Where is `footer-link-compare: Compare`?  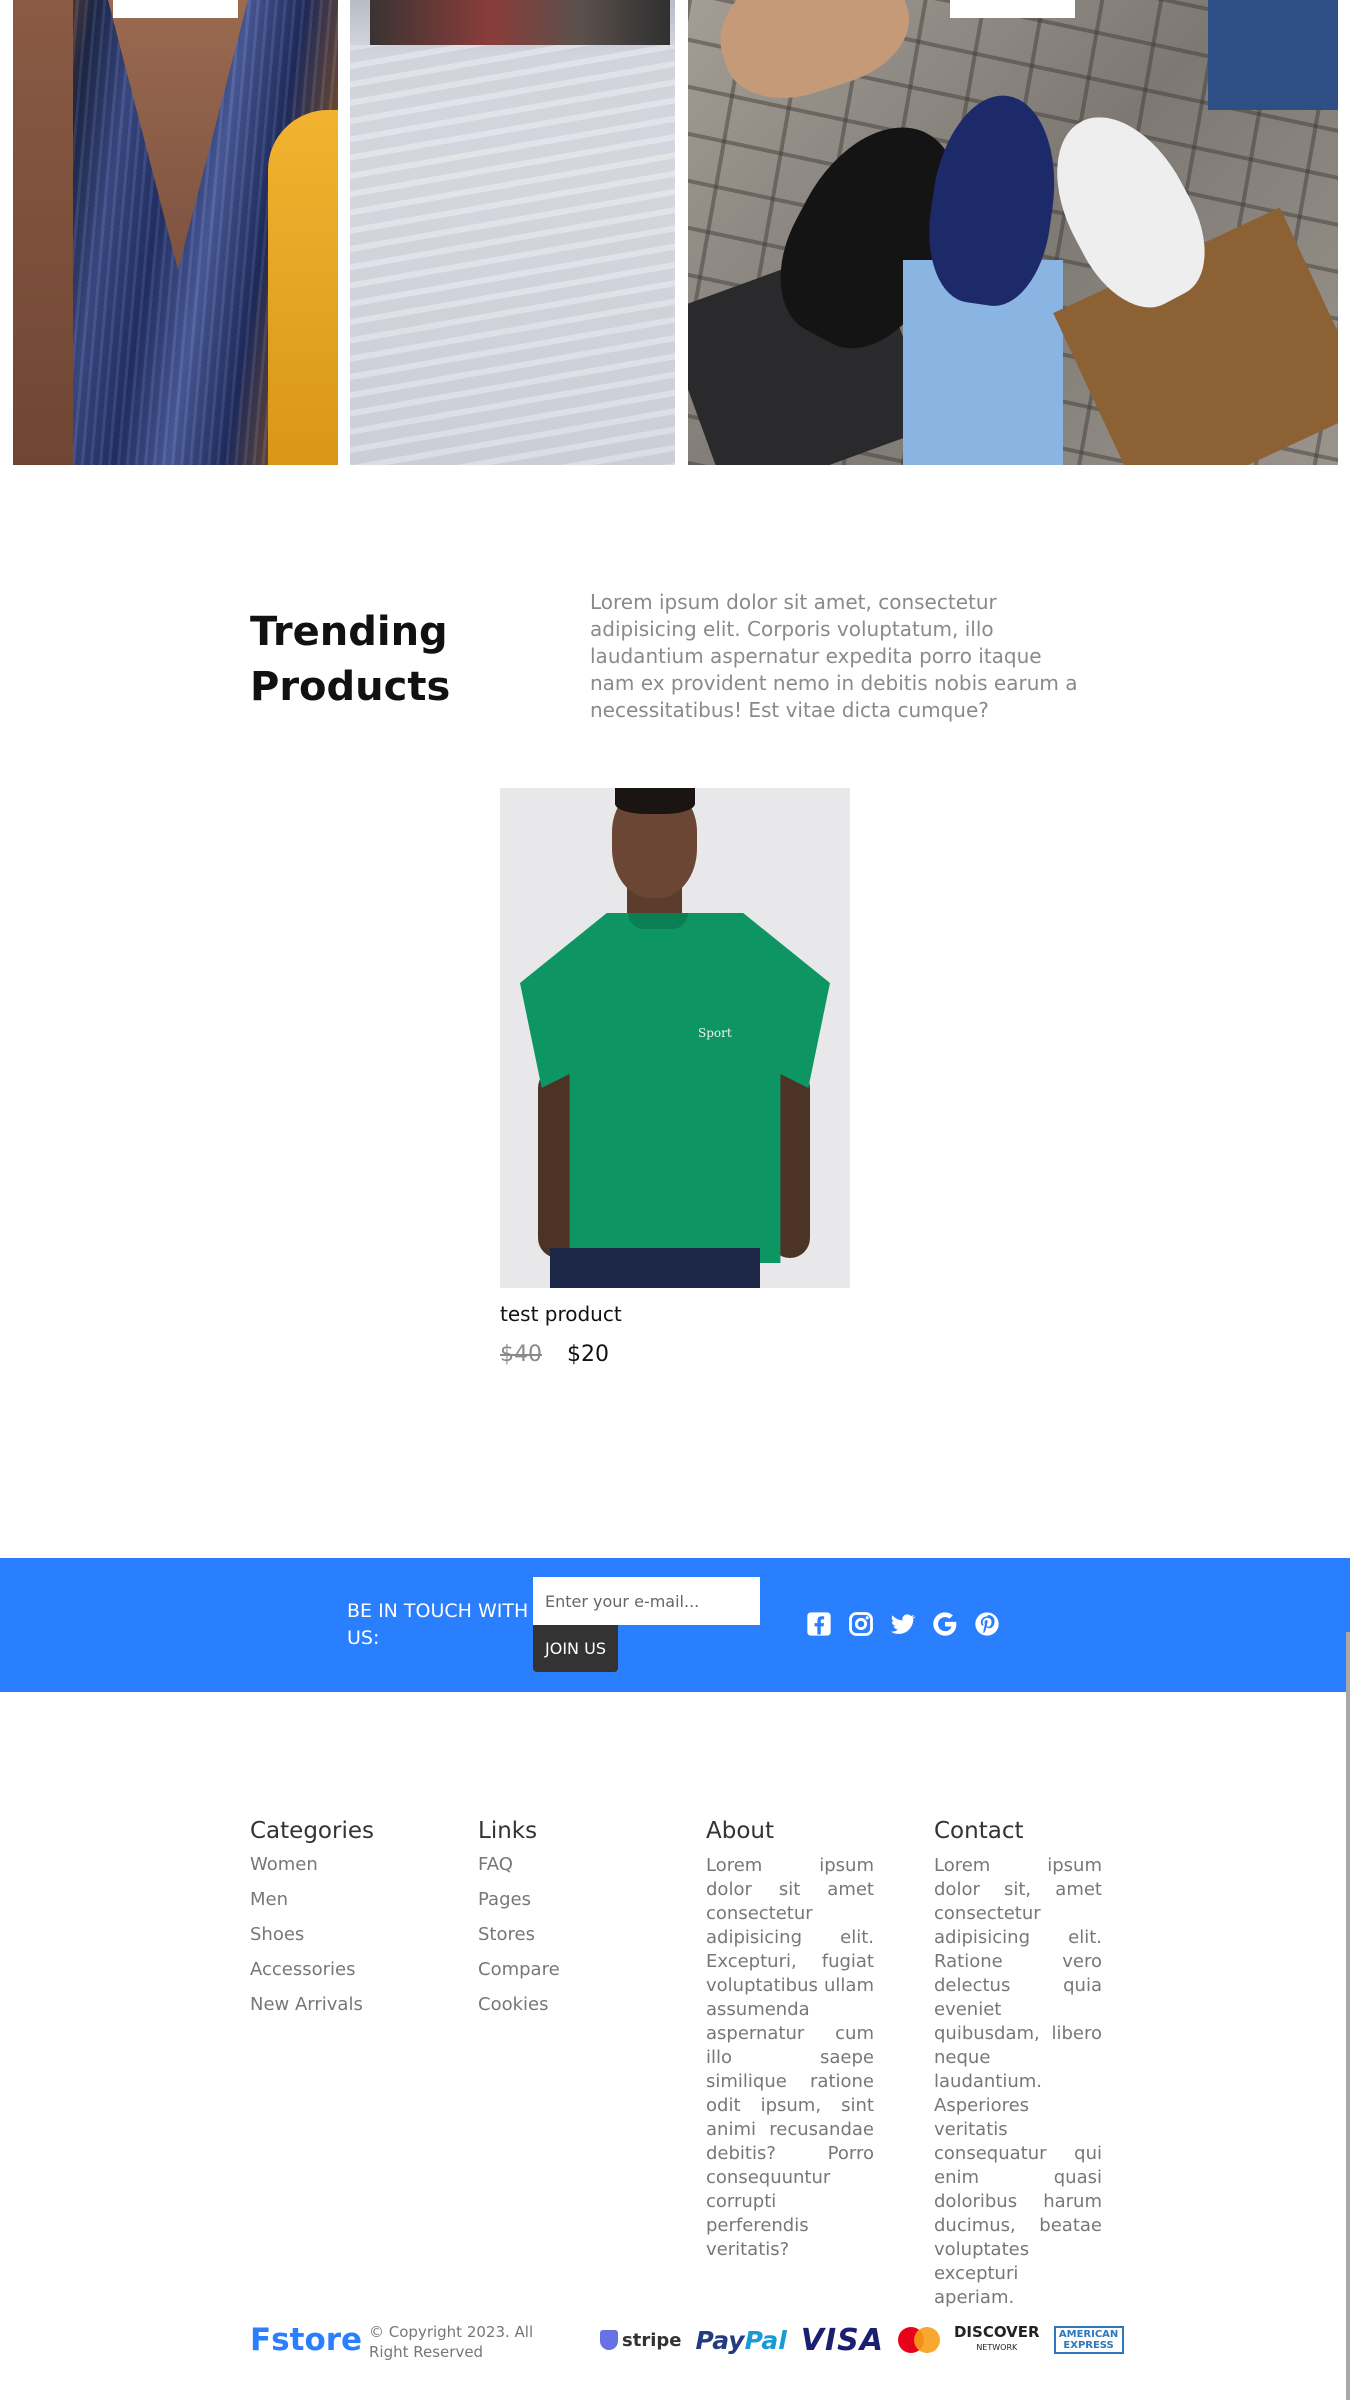
footer-link-compare: Compare is located at coordinates (562, 1969).